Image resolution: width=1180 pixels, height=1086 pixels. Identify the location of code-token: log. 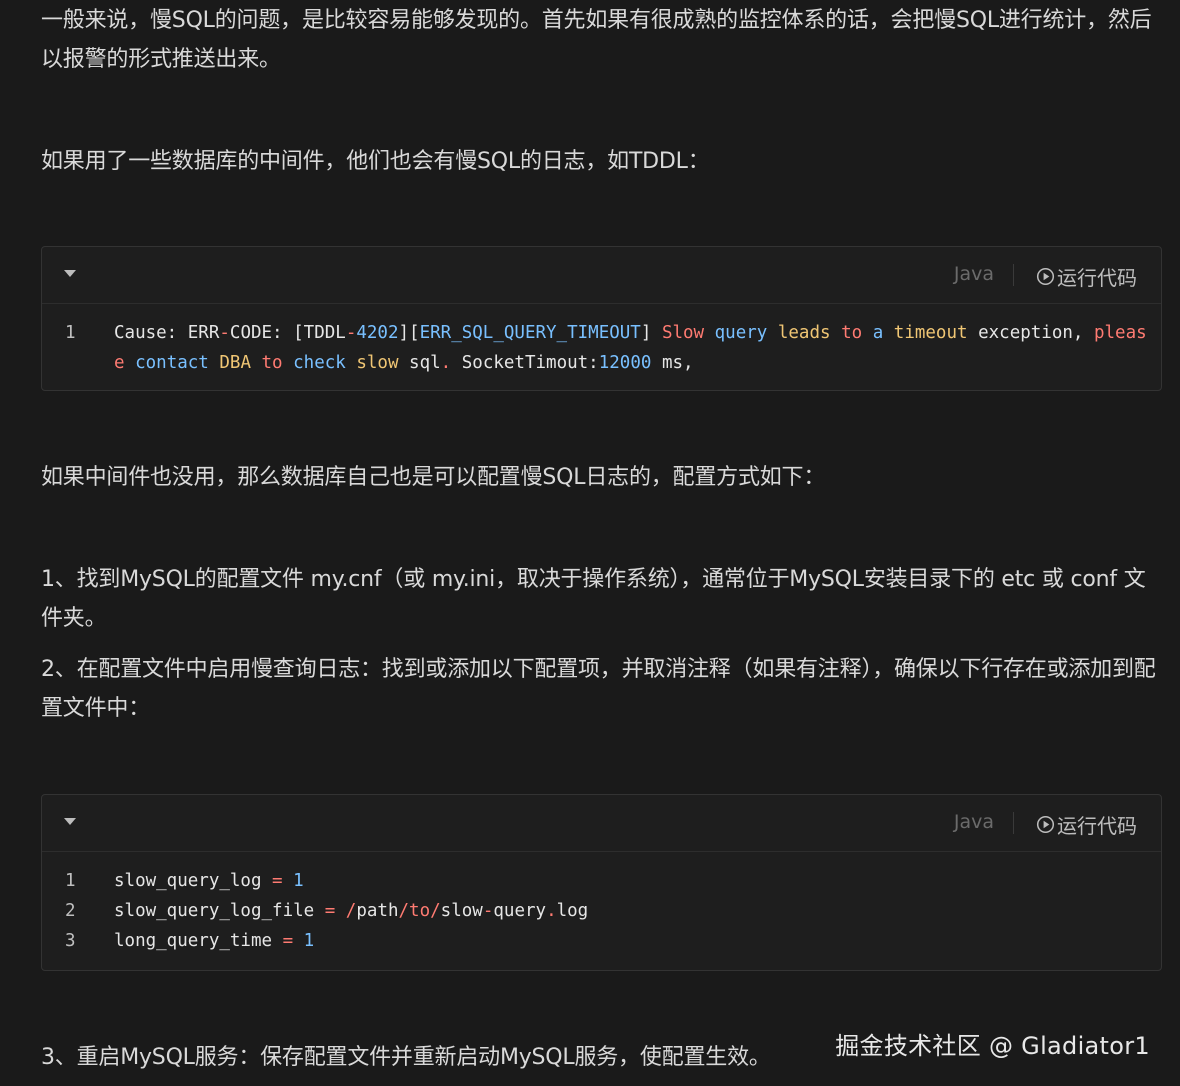
(572, 911).